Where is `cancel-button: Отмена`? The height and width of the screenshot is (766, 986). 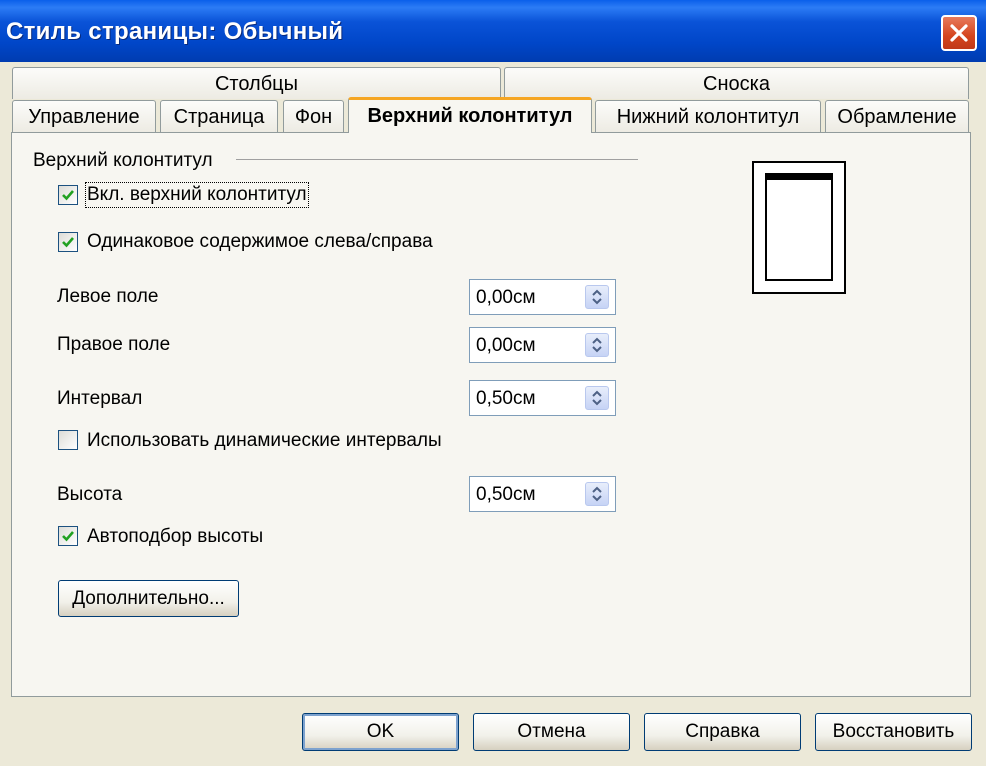 cancel-button: Отмена is located at coordinates (551, 732).